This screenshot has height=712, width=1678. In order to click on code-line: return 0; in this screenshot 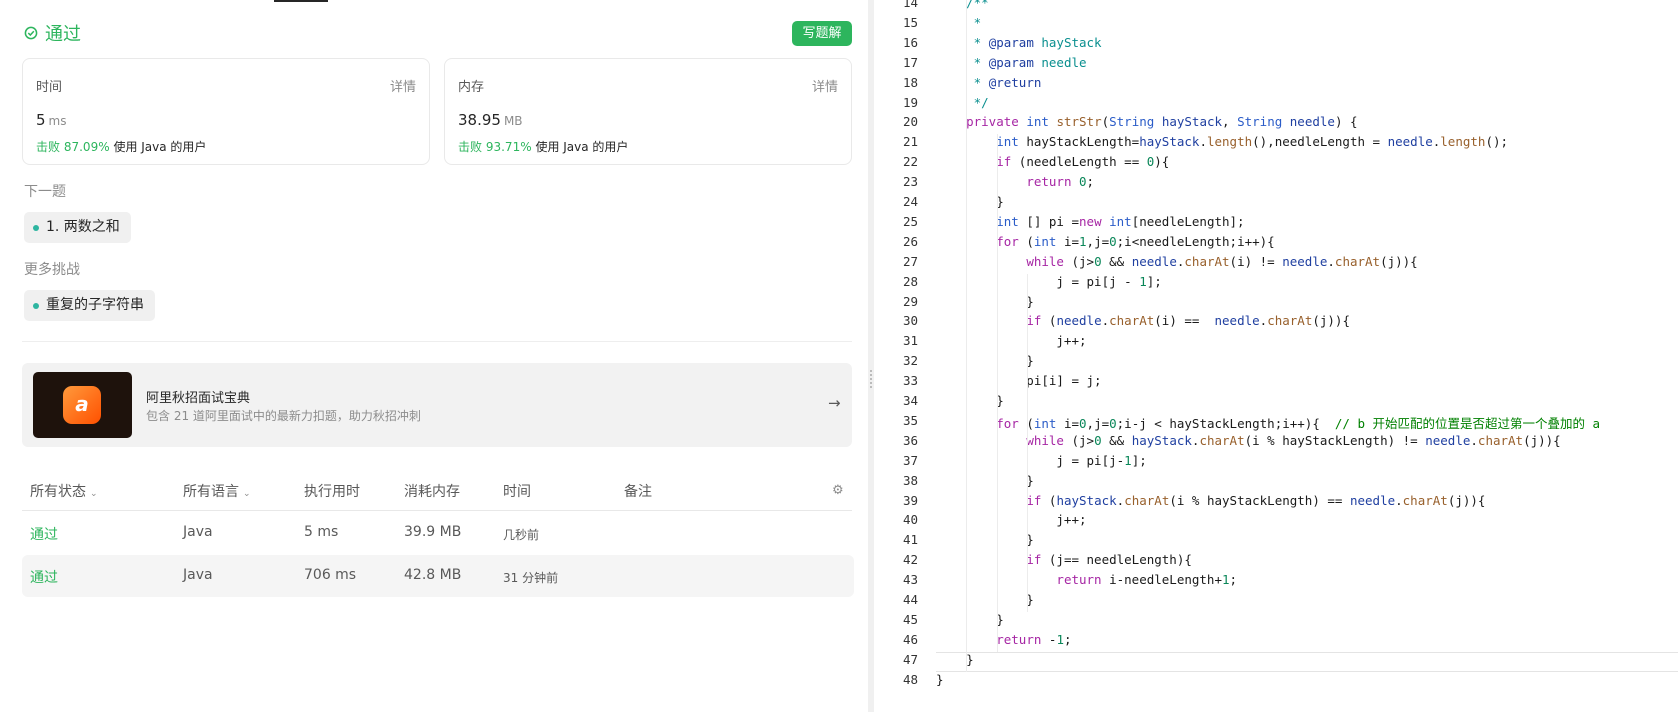, I will do `click(1015, 181)`.